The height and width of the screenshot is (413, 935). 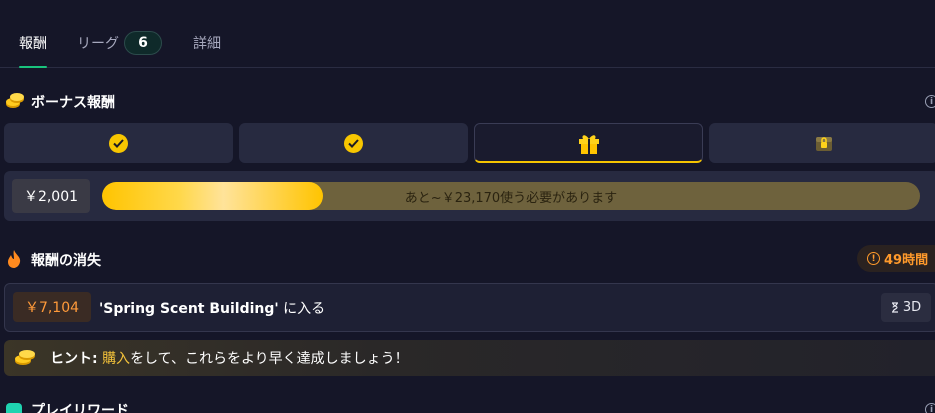 What do you see at coordinates (51, 196) in the screenshot?
I see `spent-amount: ￥2,001` at bounding box center [51, 196].